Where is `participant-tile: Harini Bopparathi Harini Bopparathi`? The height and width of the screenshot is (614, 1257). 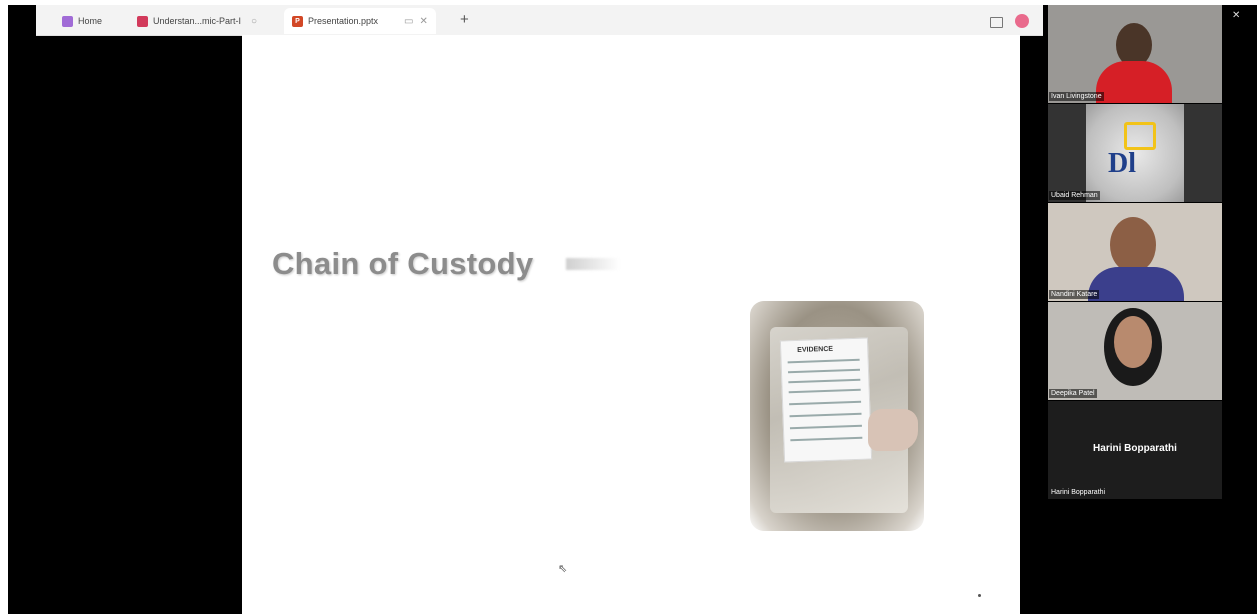
participant-tile: Harini Bopparathi Harini Bopparathi is located at coordinates (1135, 450).